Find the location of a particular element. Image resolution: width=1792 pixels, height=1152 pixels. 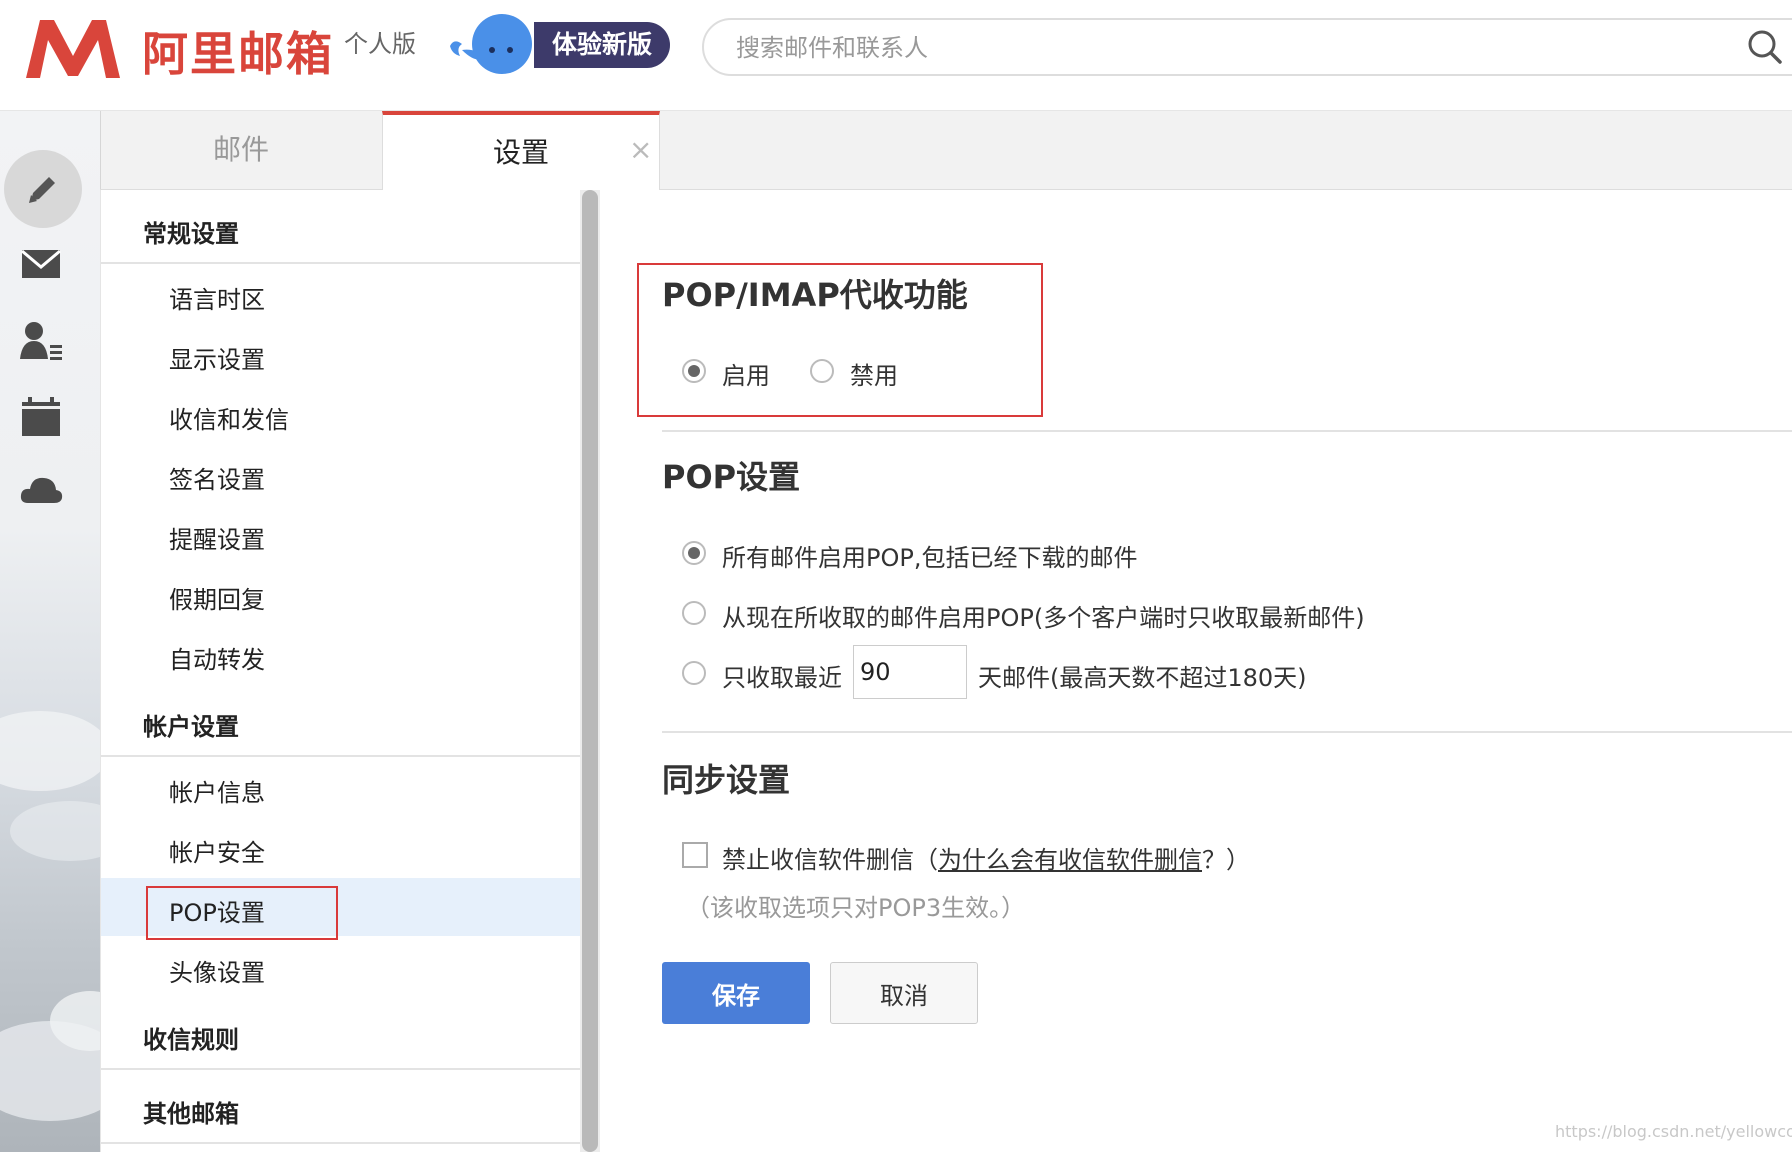

left-icon-rail is located at coordinates (50, 631).